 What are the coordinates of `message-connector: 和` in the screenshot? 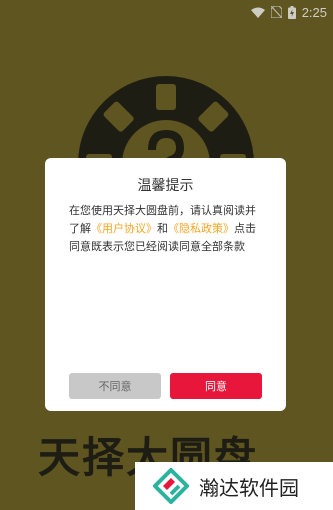 It's located at (162, 228).